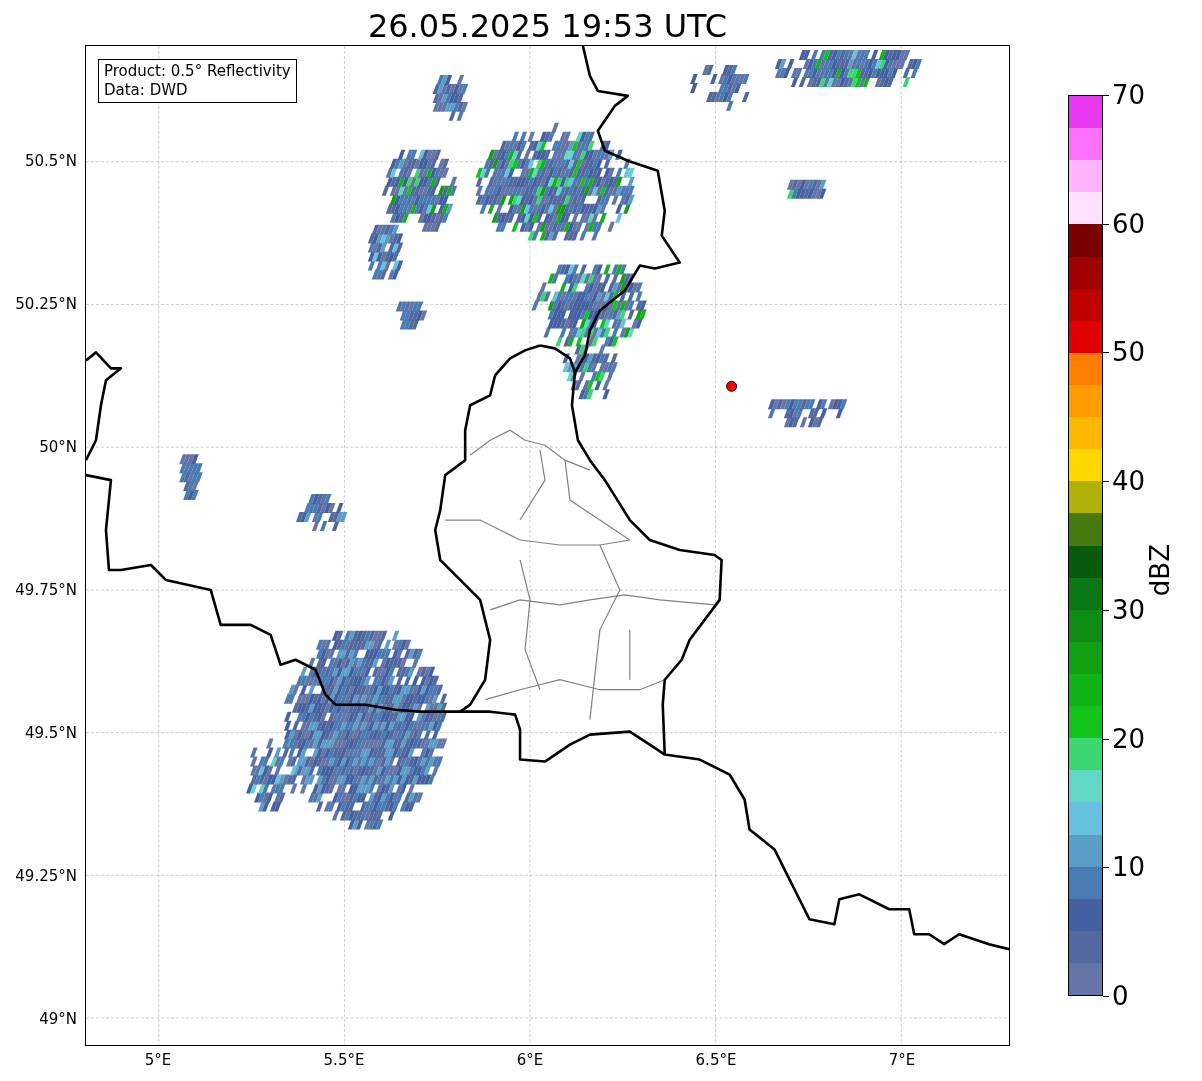 Image resolution: width=1202 pixels, height=1081 pixels. I want to click on axis-tick-label: 50.25°N, so click(46, 304).